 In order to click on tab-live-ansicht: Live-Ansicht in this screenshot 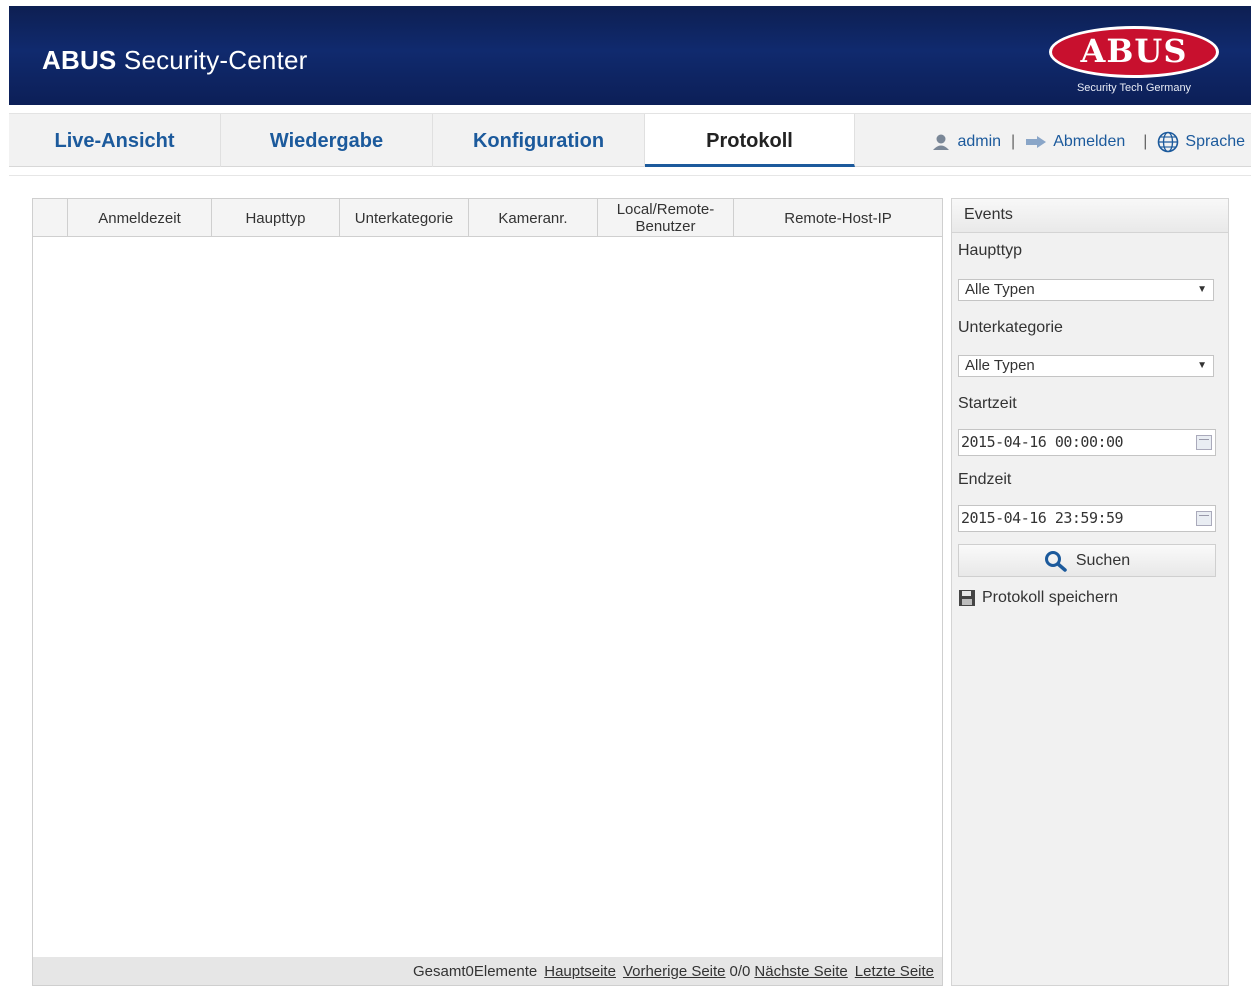, I will do `click(115, 140)`.